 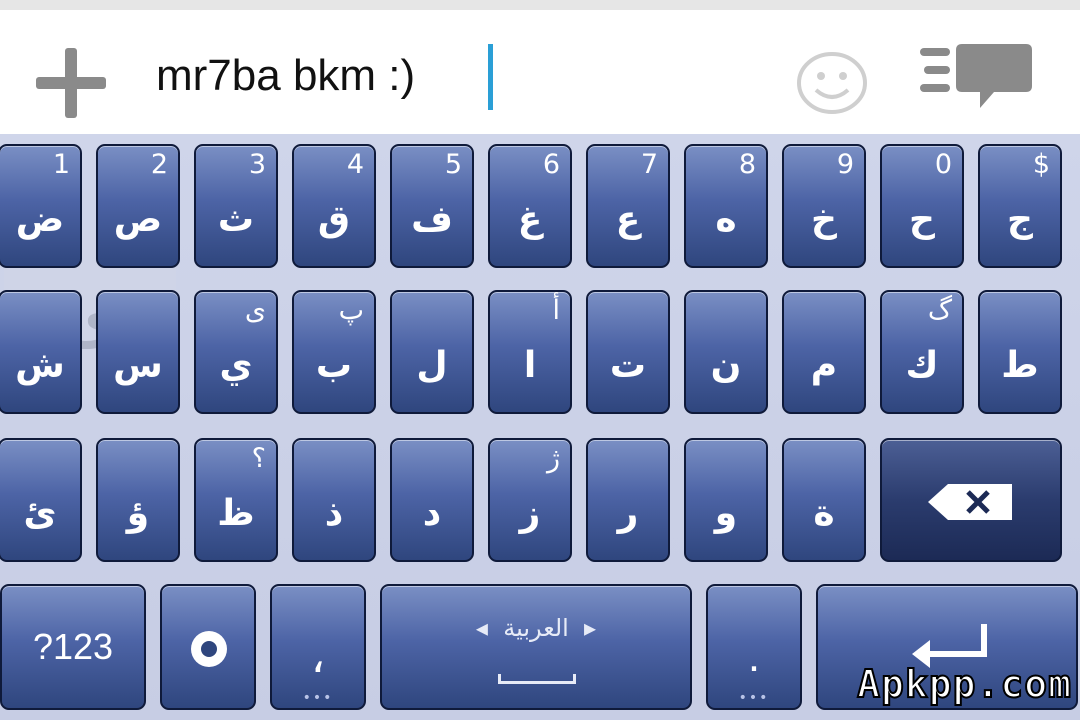 I want to click on key-row1-0: 1ض, so click(x=41, y=206).